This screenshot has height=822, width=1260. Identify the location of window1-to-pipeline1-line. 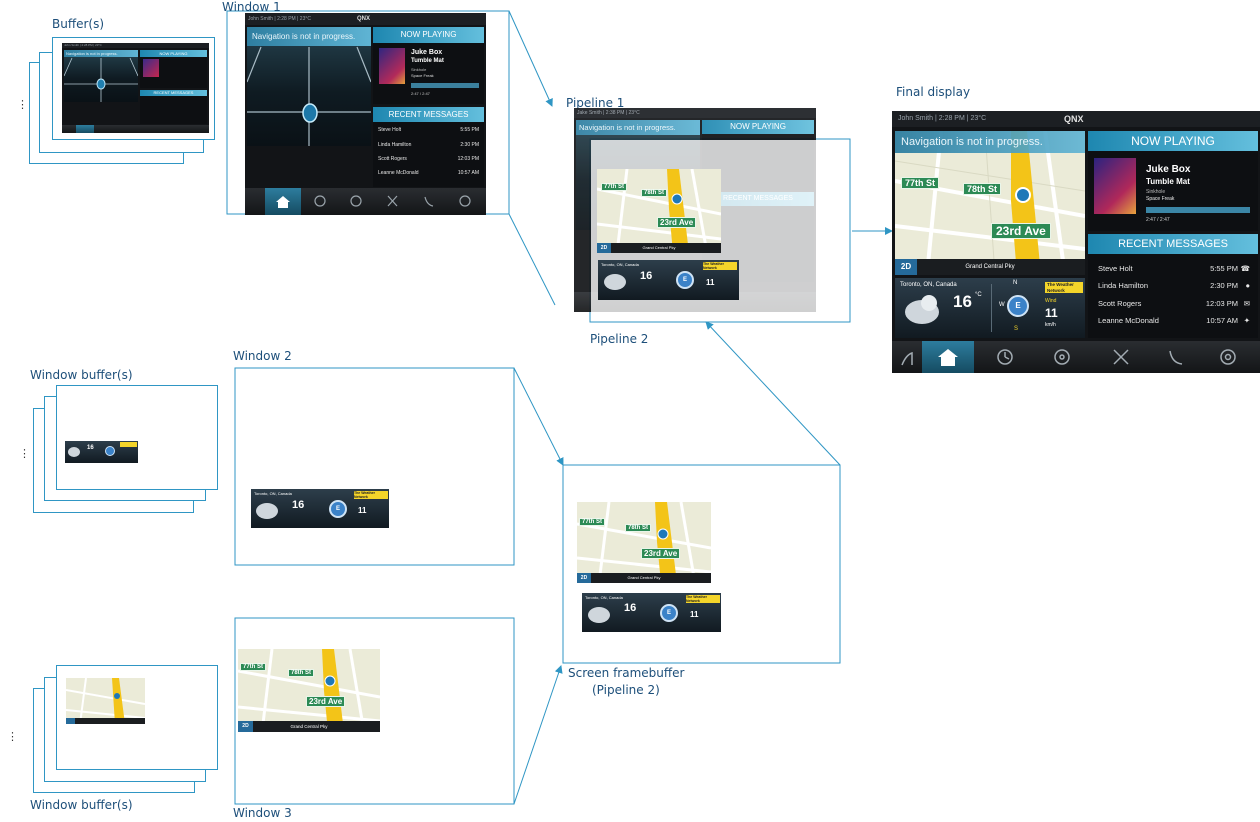
(532, 259).